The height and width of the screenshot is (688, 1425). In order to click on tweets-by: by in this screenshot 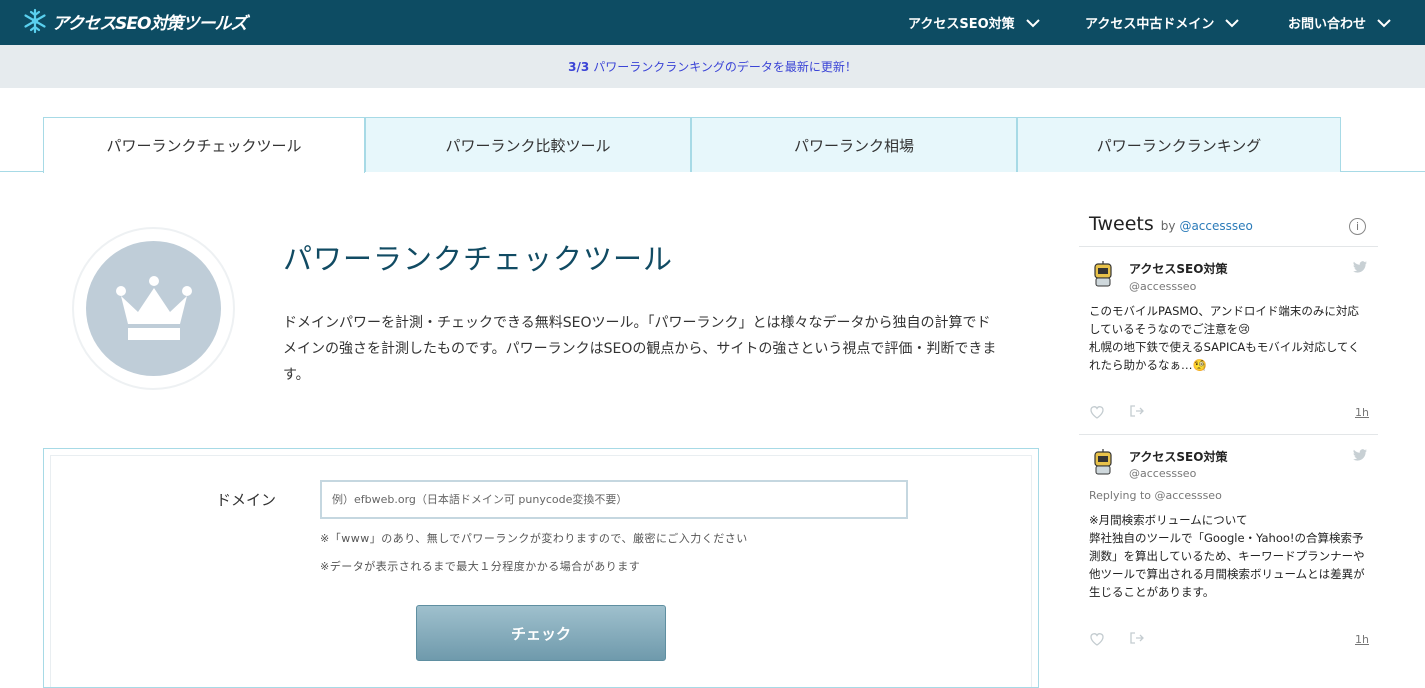, I will do `click(1168, 226)`.